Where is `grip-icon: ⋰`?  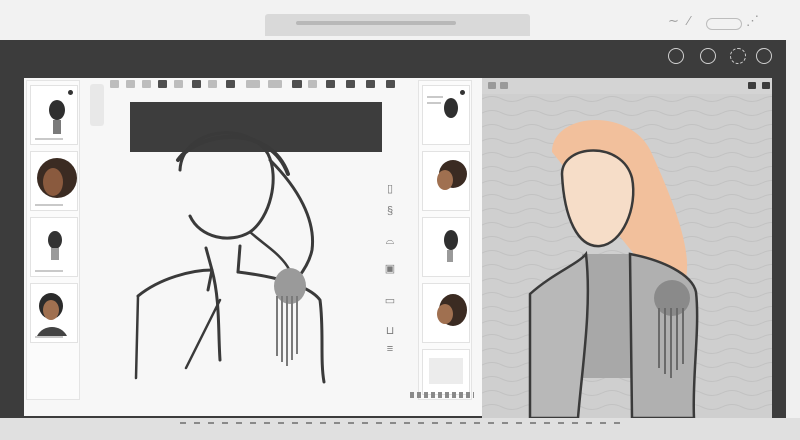 grip-icon: ⋰ is located at coordinates (752, 20).